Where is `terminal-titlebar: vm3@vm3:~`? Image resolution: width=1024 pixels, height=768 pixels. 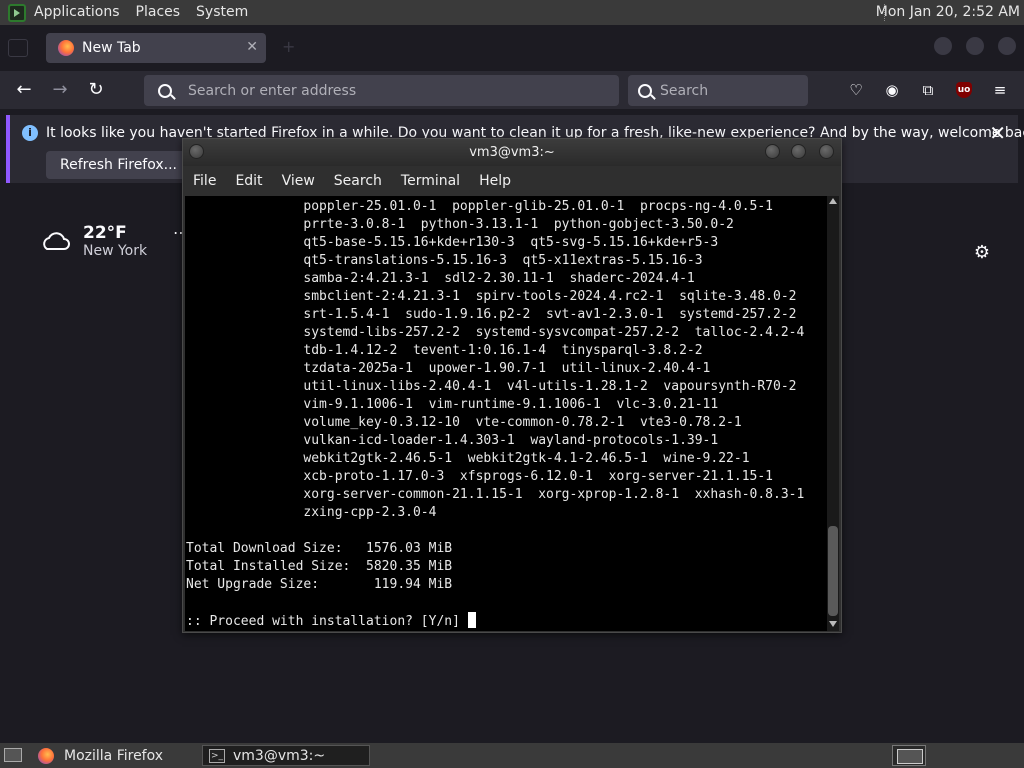
terminal-titlebar: vm3@vm3:~ is located at coordinates (512, 152).